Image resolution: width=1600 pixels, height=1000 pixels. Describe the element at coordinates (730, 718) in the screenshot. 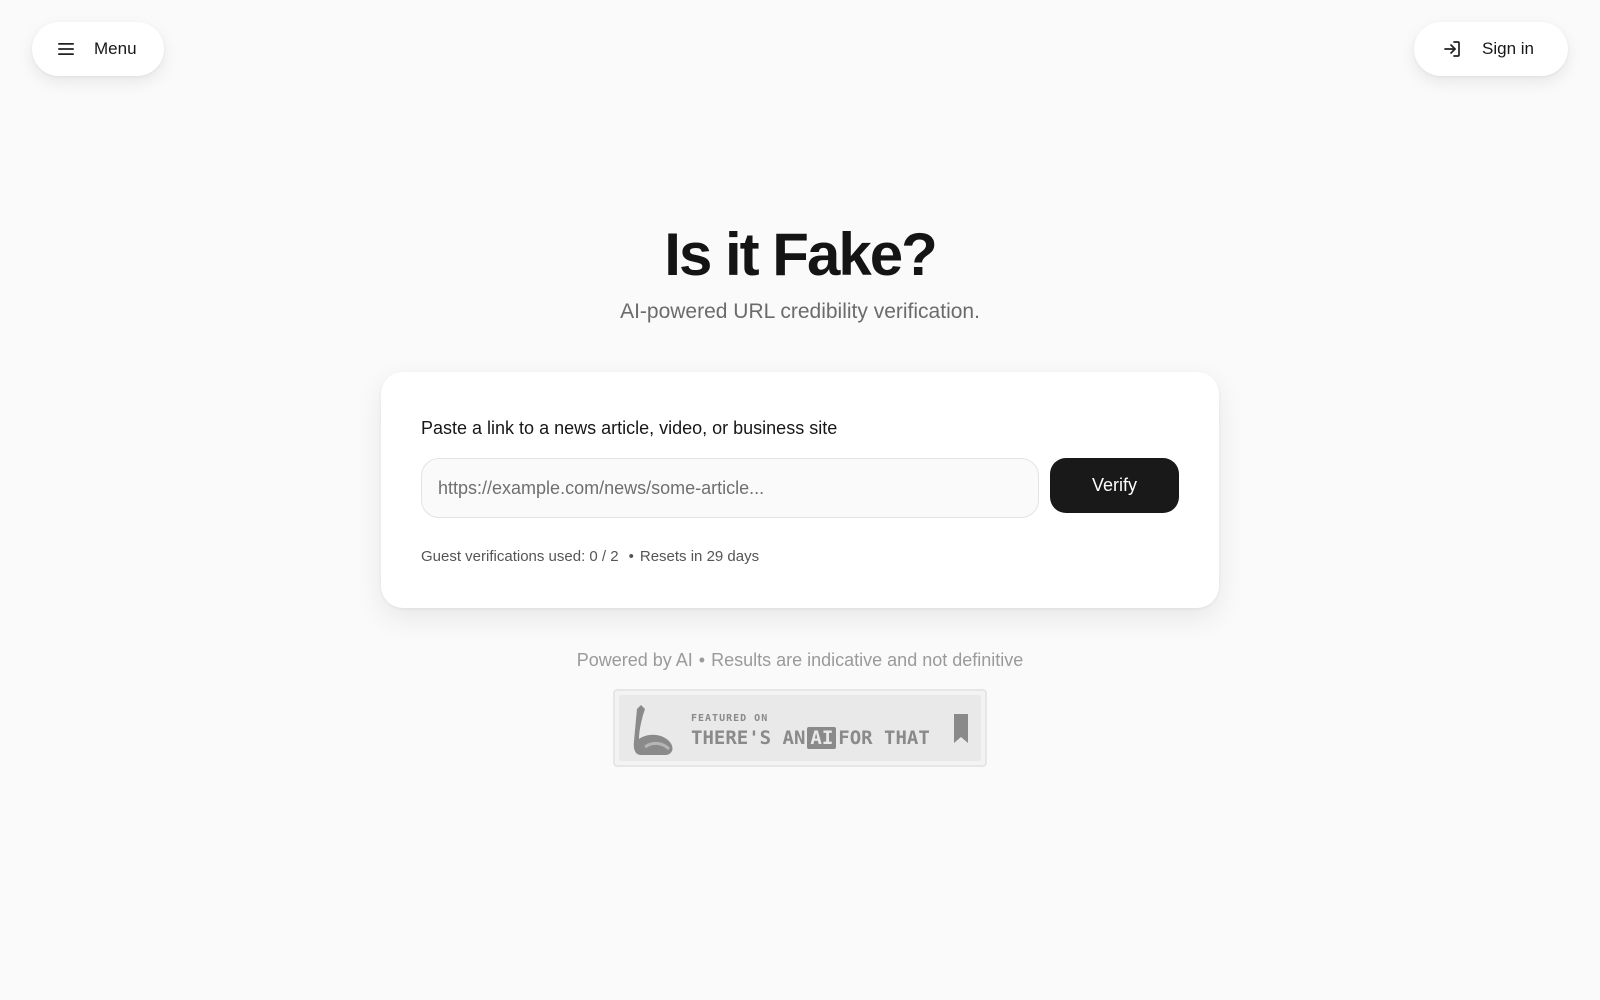

I see `badge-featured-on: FEATURED ON` at that location.